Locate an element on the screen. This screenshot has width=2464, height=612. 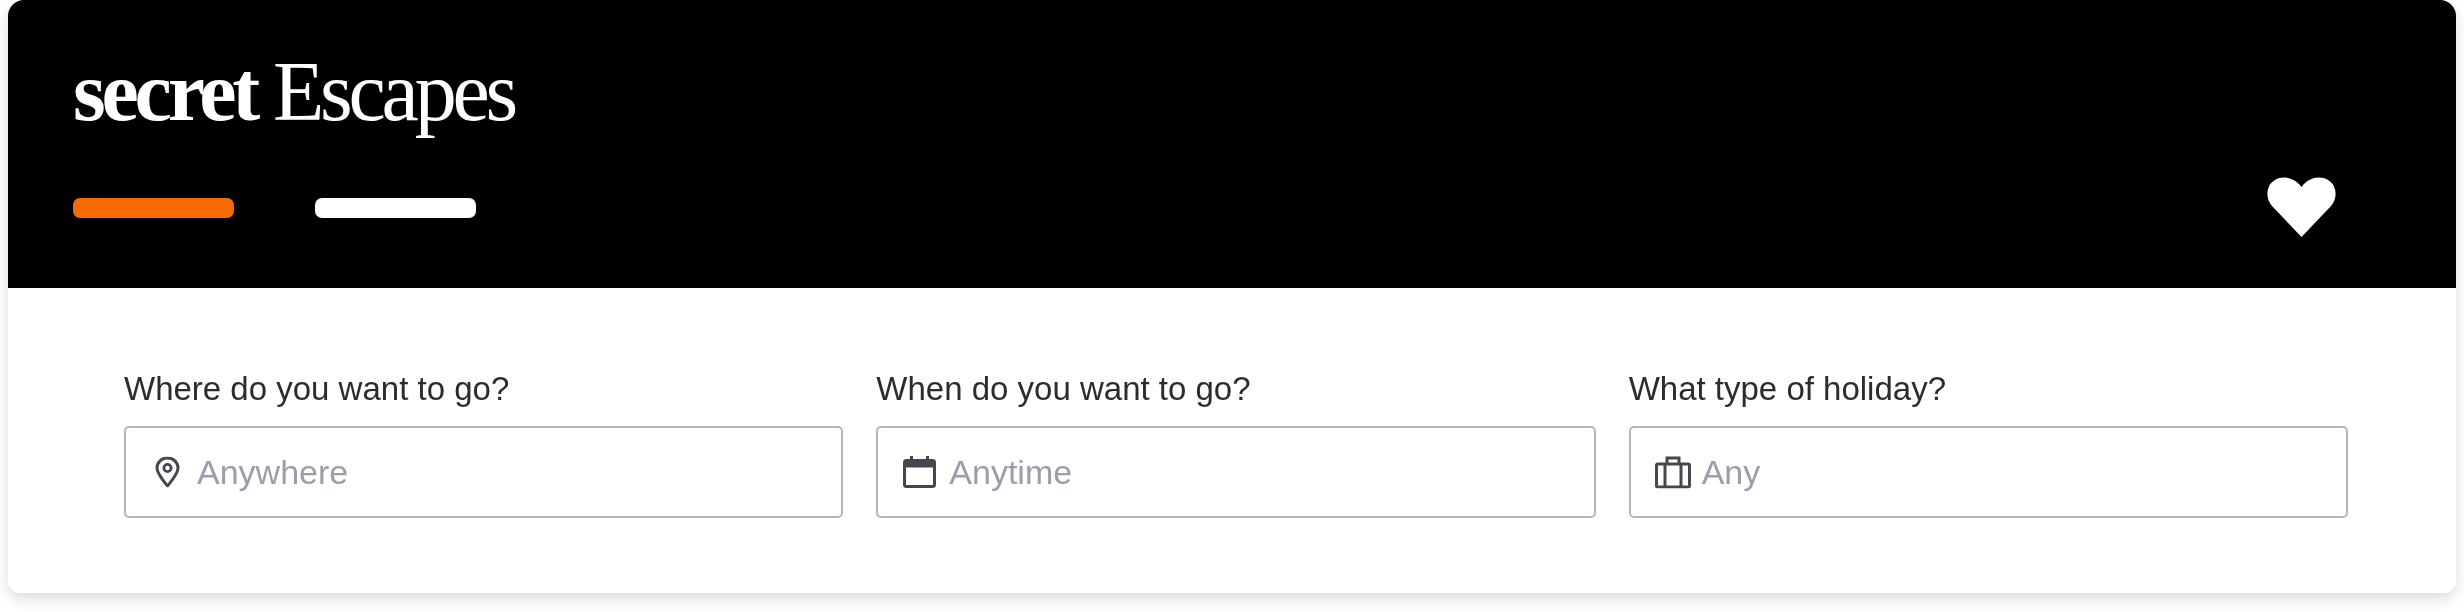
map-pin-icon is located at coordinates (167, 472).